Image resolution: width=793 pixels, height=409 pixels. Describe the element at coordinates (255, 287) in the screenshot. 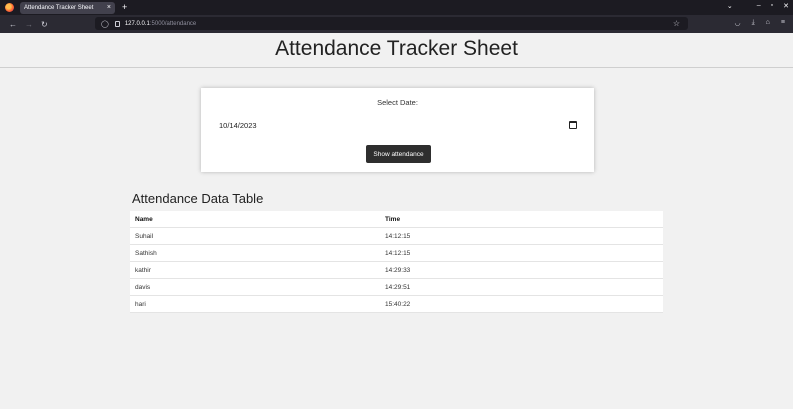

I see `cell-name: davis` at that location.